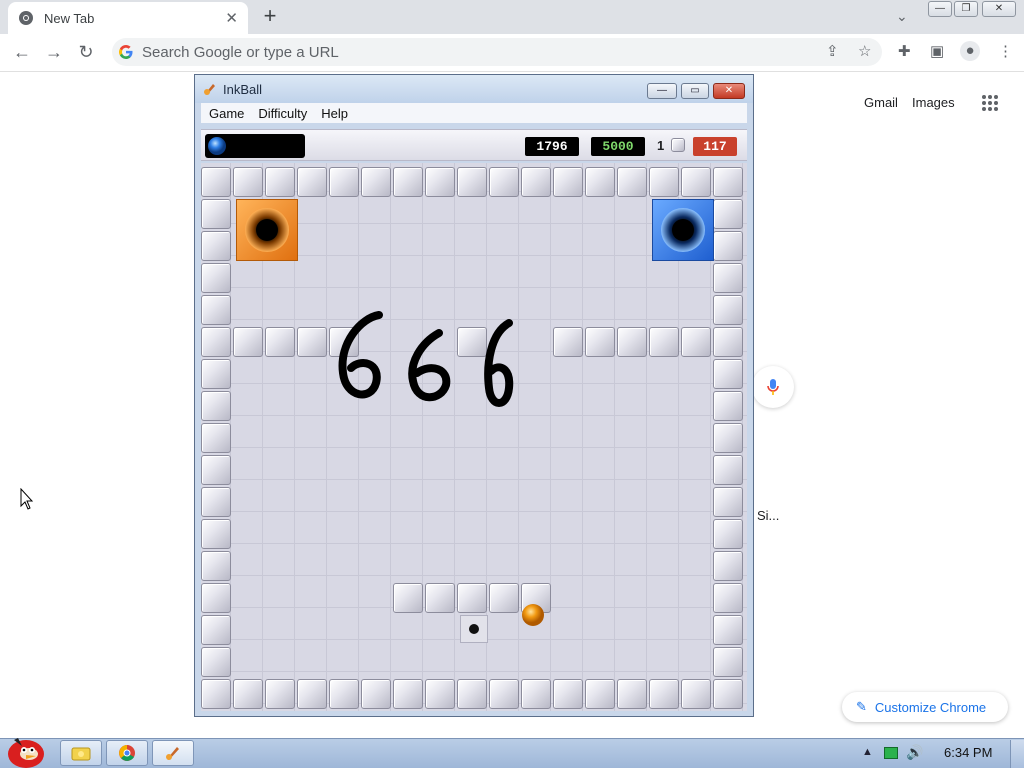  I want to click on taskbar-inkball-button, so click(173, 753).